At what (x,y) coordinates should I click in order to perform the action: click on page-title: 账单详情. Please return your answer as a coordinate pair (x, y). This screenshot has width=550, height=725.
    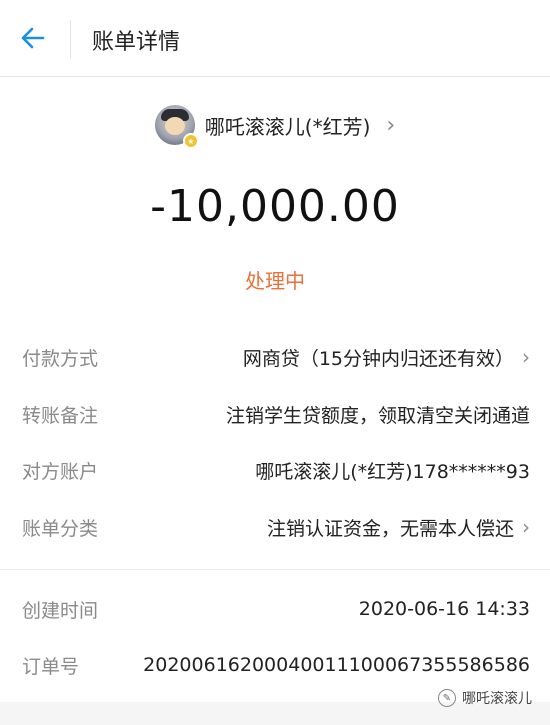
    Looking at the image, I should click on (136, 42).